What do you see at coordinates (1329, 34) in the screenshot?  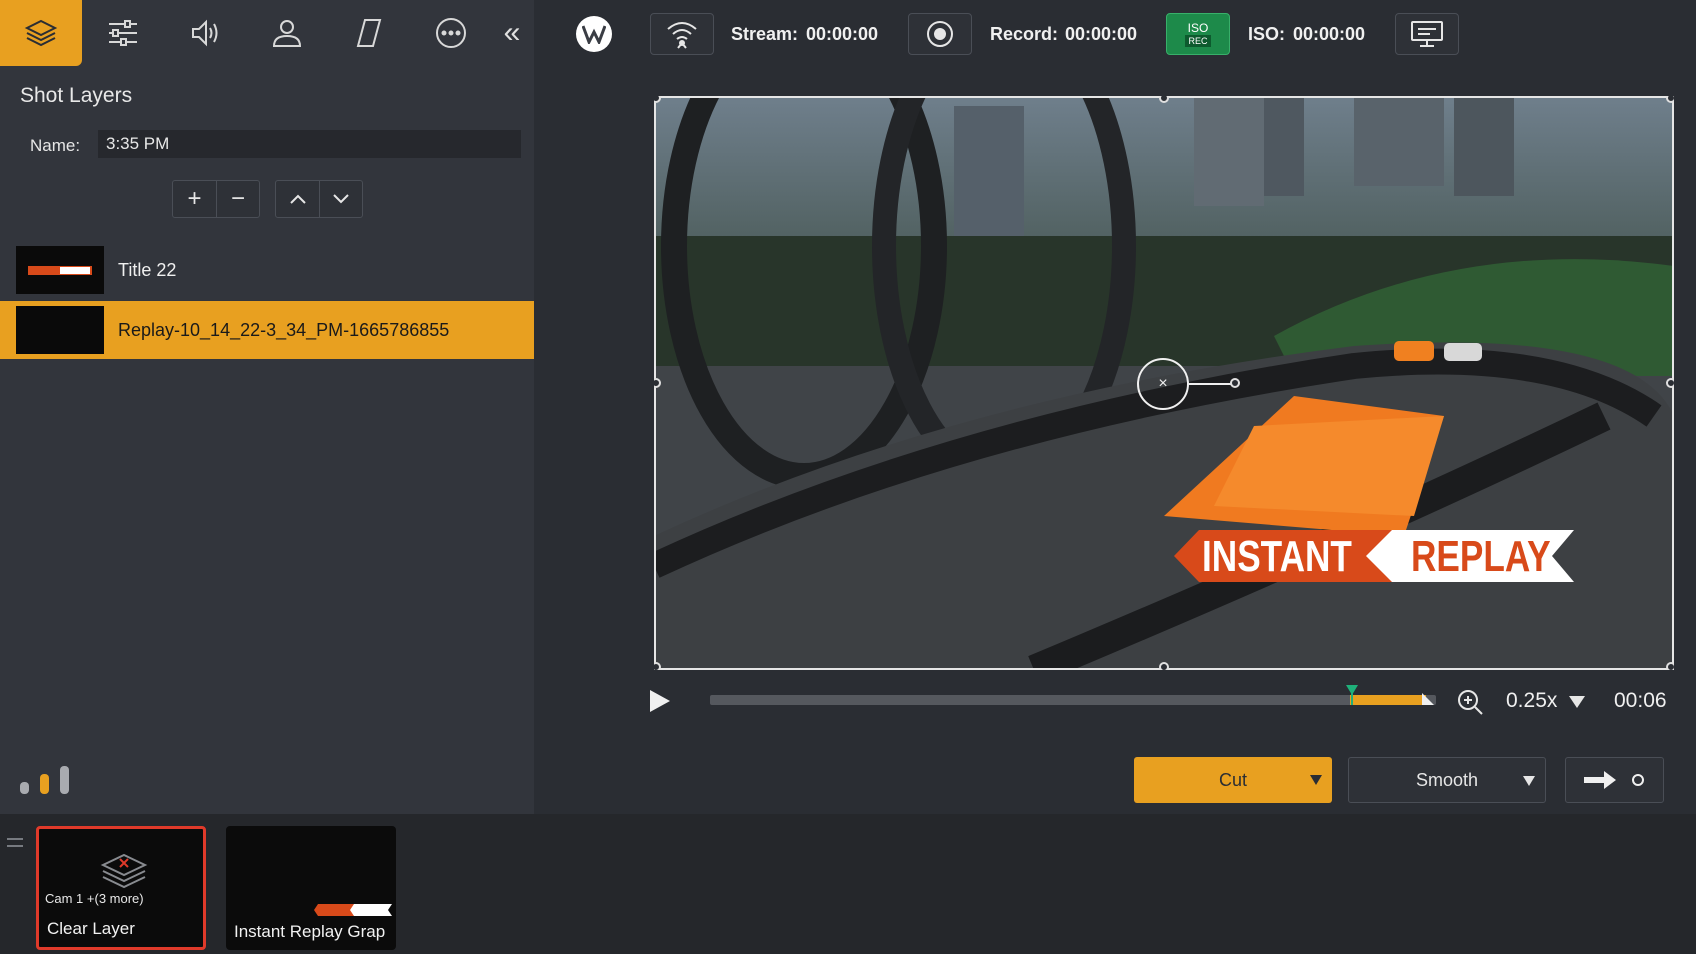 I see `iso-time: 00:00:00` at bounding box center [1329, 34].